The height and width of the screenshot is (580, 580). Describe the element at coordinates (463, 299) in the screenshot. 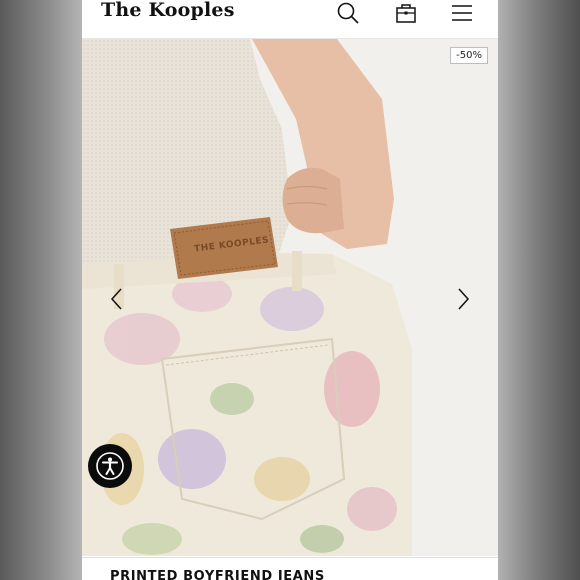

I see `next-arrow-icon` at that location.